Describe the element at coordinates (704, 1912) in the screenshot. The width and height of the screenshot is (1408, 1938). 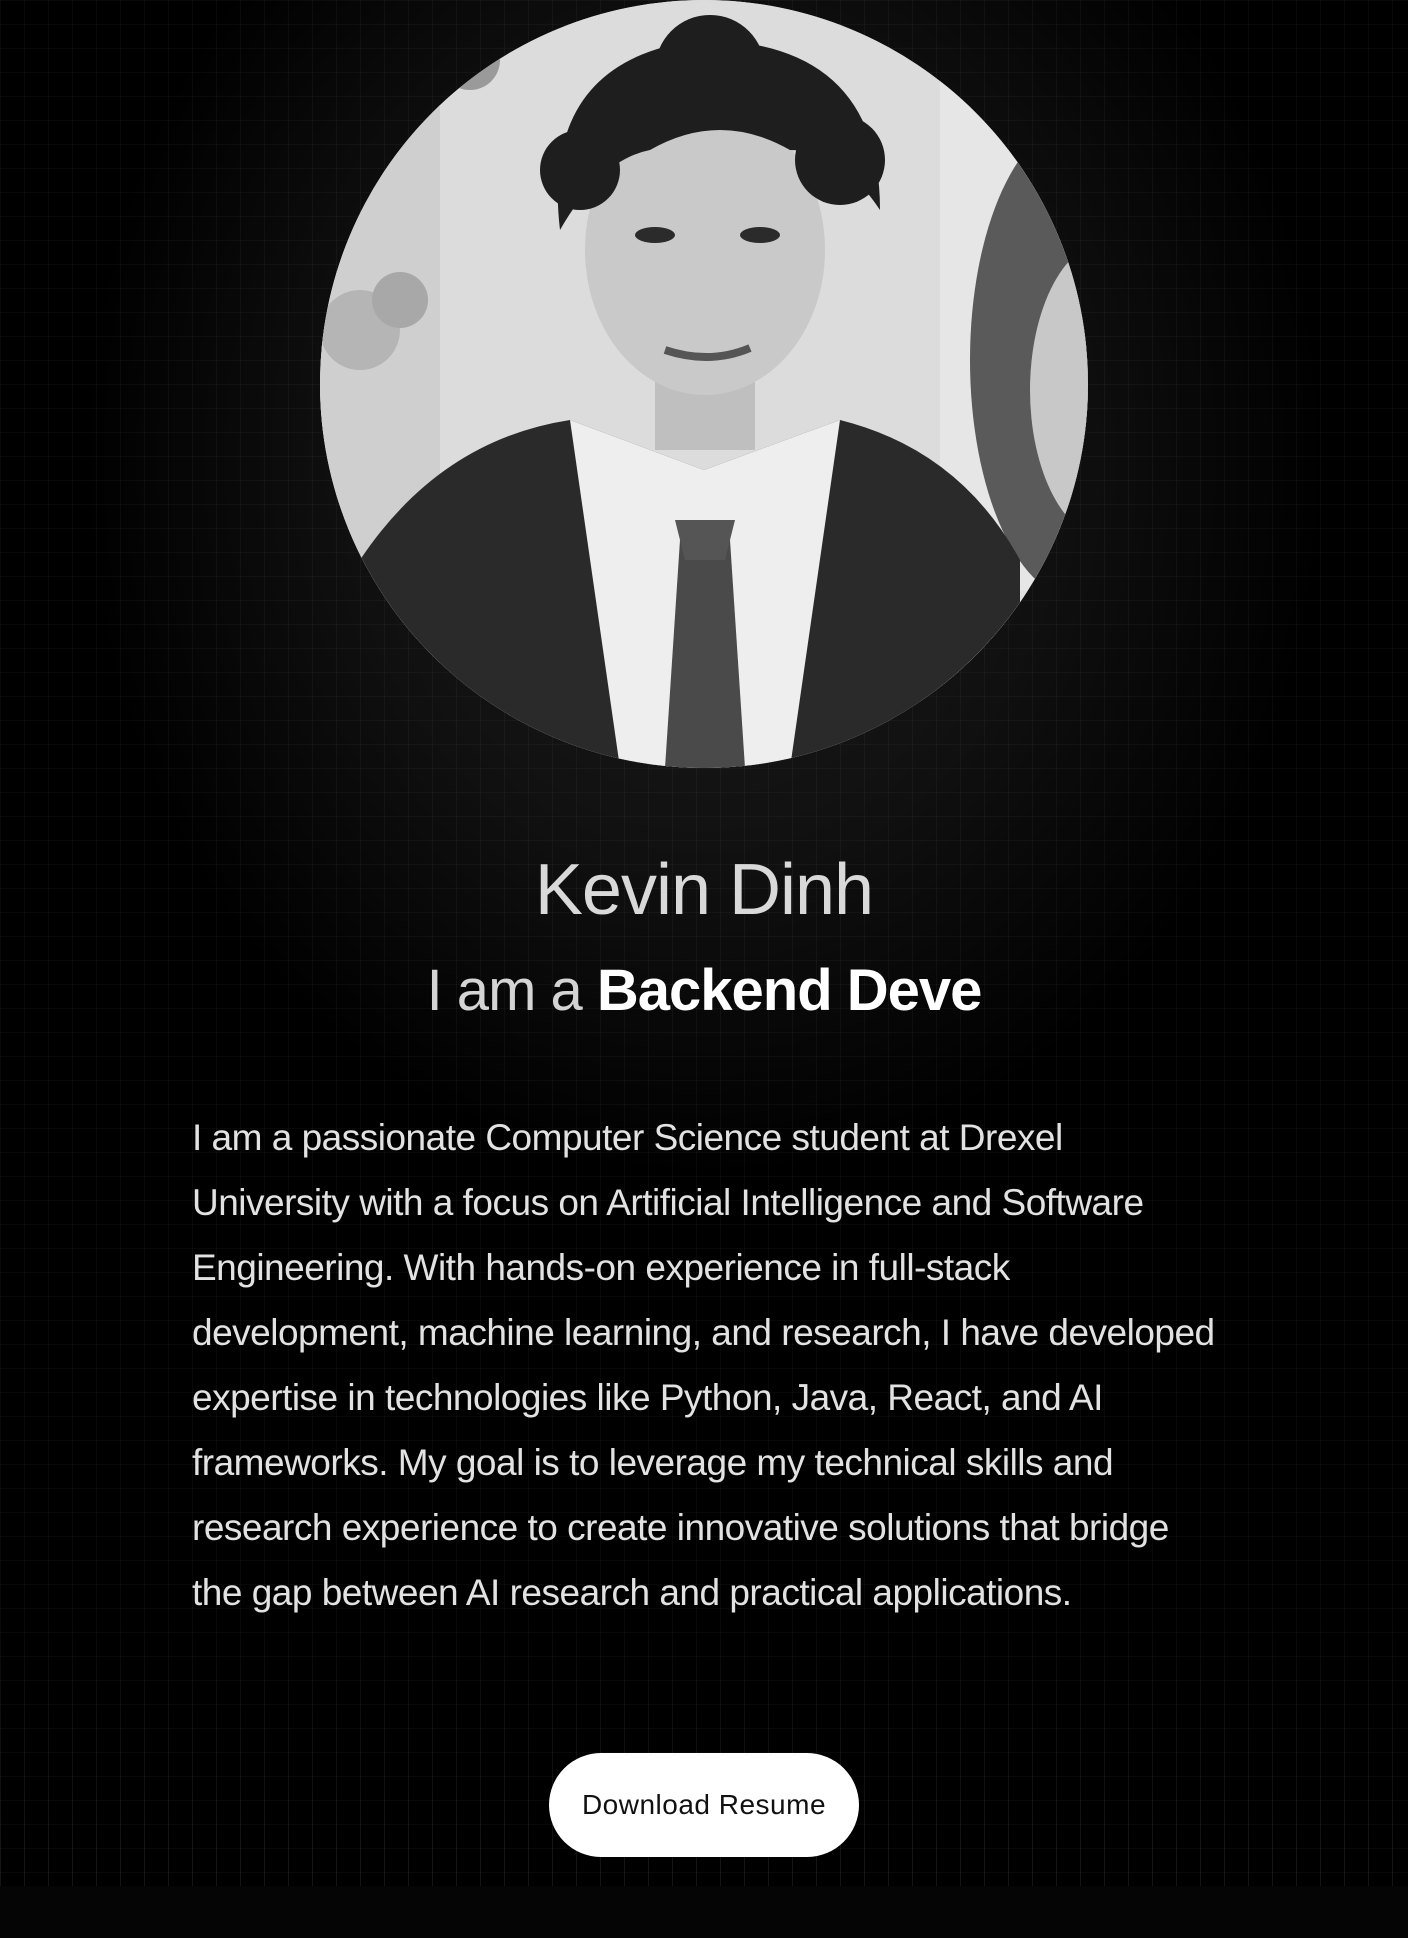
I see `bottom-strip` at that location.